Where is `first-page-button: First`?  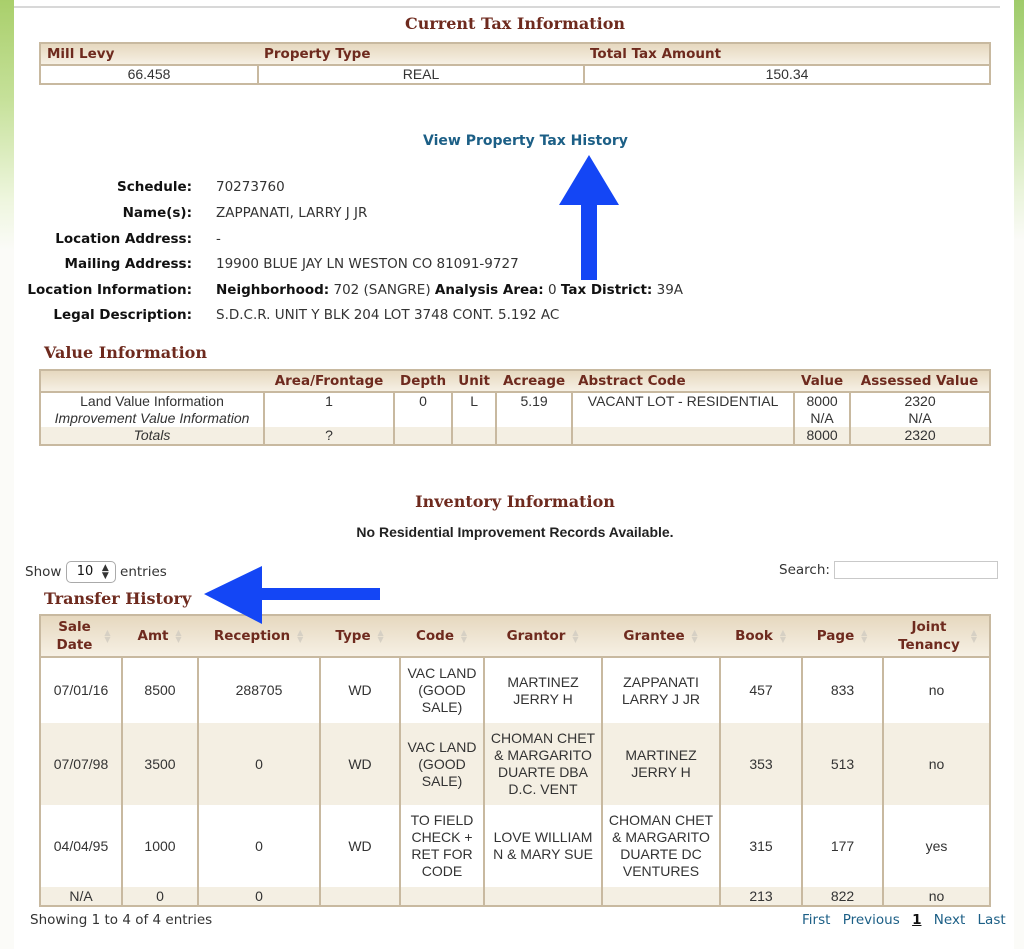
first-page-button: First is located at coordinates (816, 920).